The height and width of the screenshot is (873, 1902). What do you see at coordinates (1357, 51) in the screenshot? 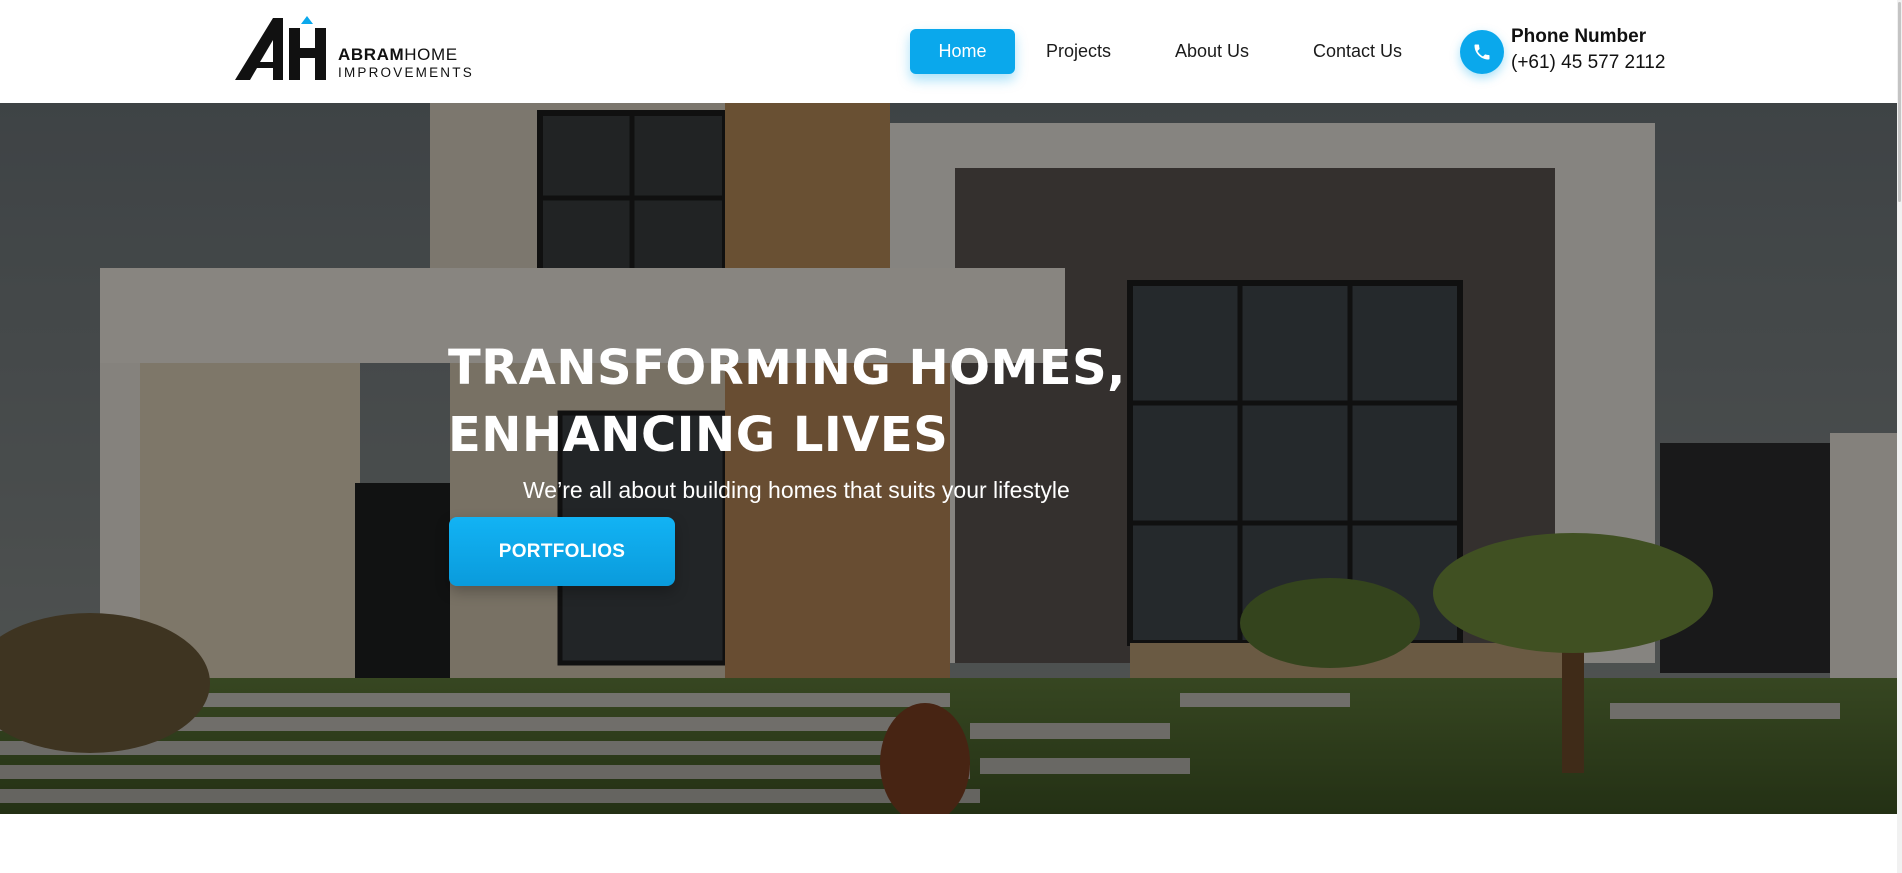
I see `nav-item-contact-us: Contact Us` at bounding box center [1357, 51].